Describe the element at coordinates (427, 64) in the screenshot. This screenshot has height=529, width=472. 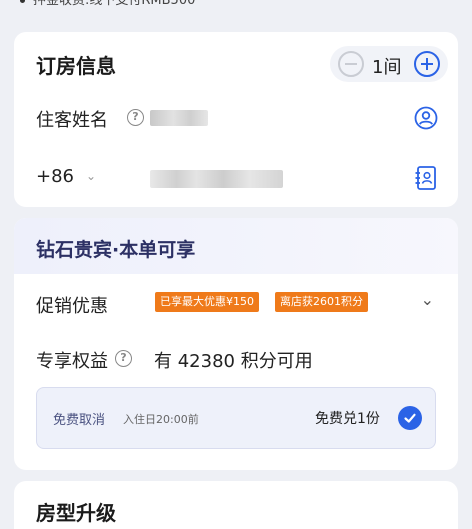
I see `plus-circle-icon` at that location.